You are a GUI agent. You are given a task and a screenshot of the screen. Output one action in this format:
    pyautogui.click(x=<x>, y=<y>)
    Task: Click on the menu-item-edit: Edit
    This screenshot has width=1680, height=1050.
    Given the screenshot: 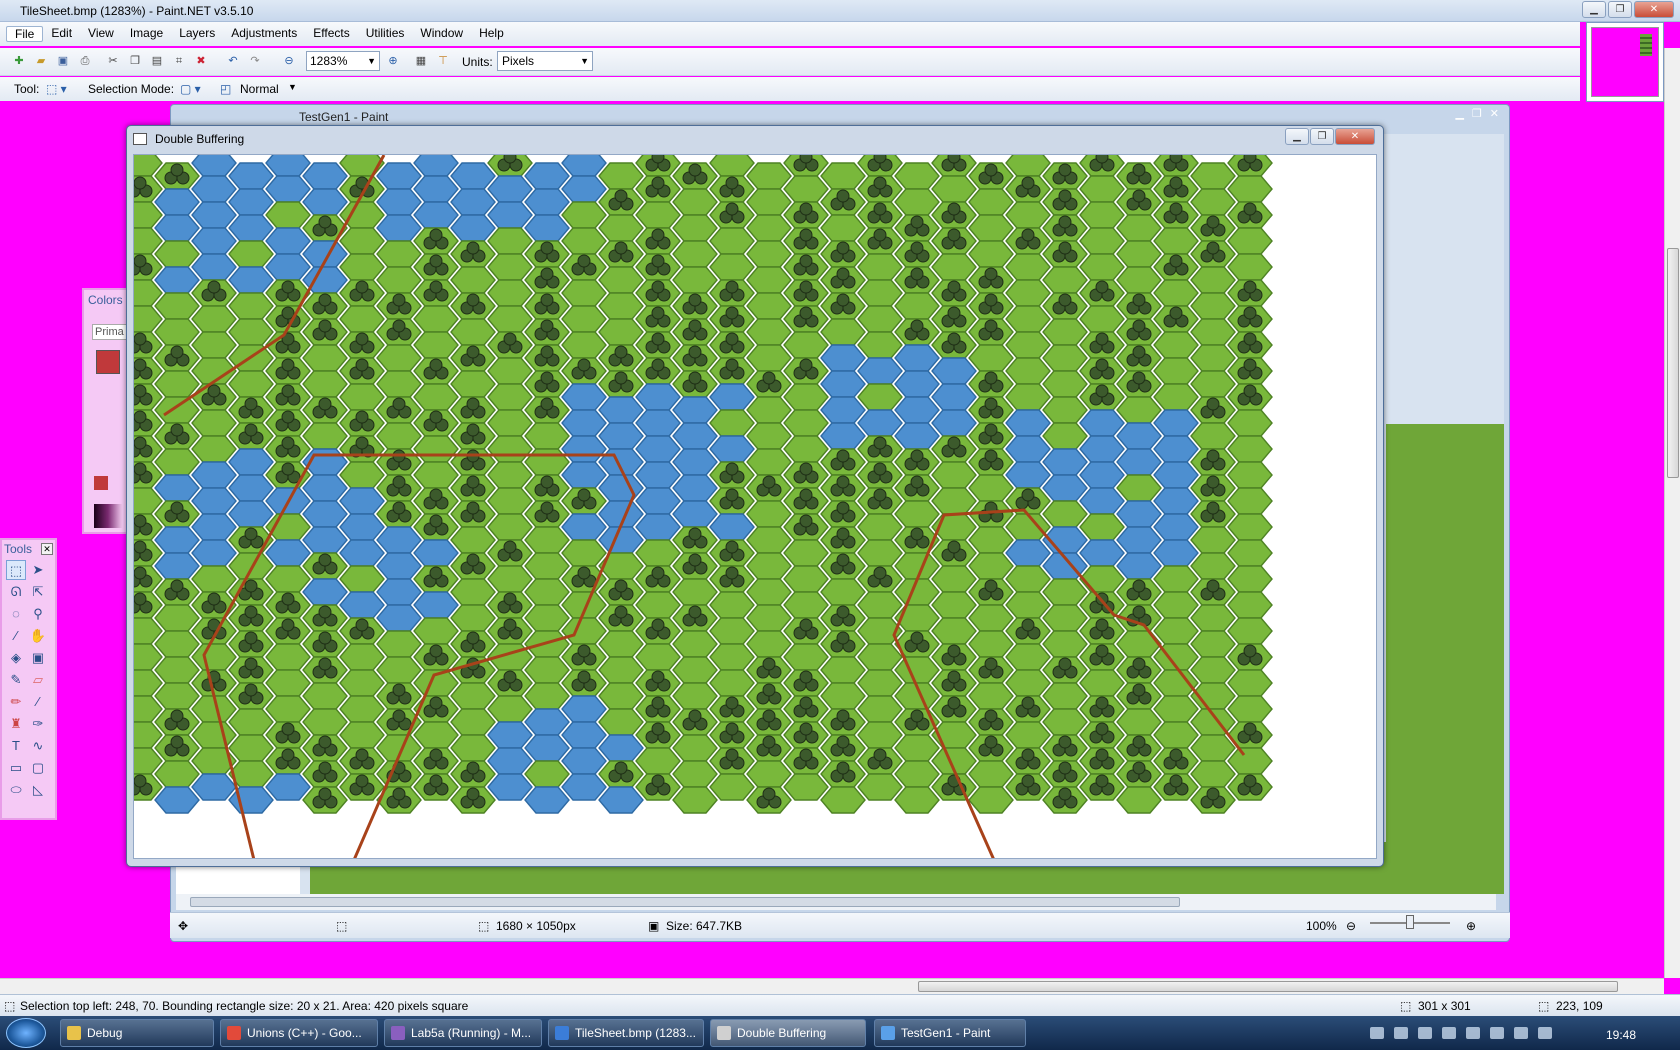 What is the action you would take?
    pyautogui.click(x=61, y=34)
    